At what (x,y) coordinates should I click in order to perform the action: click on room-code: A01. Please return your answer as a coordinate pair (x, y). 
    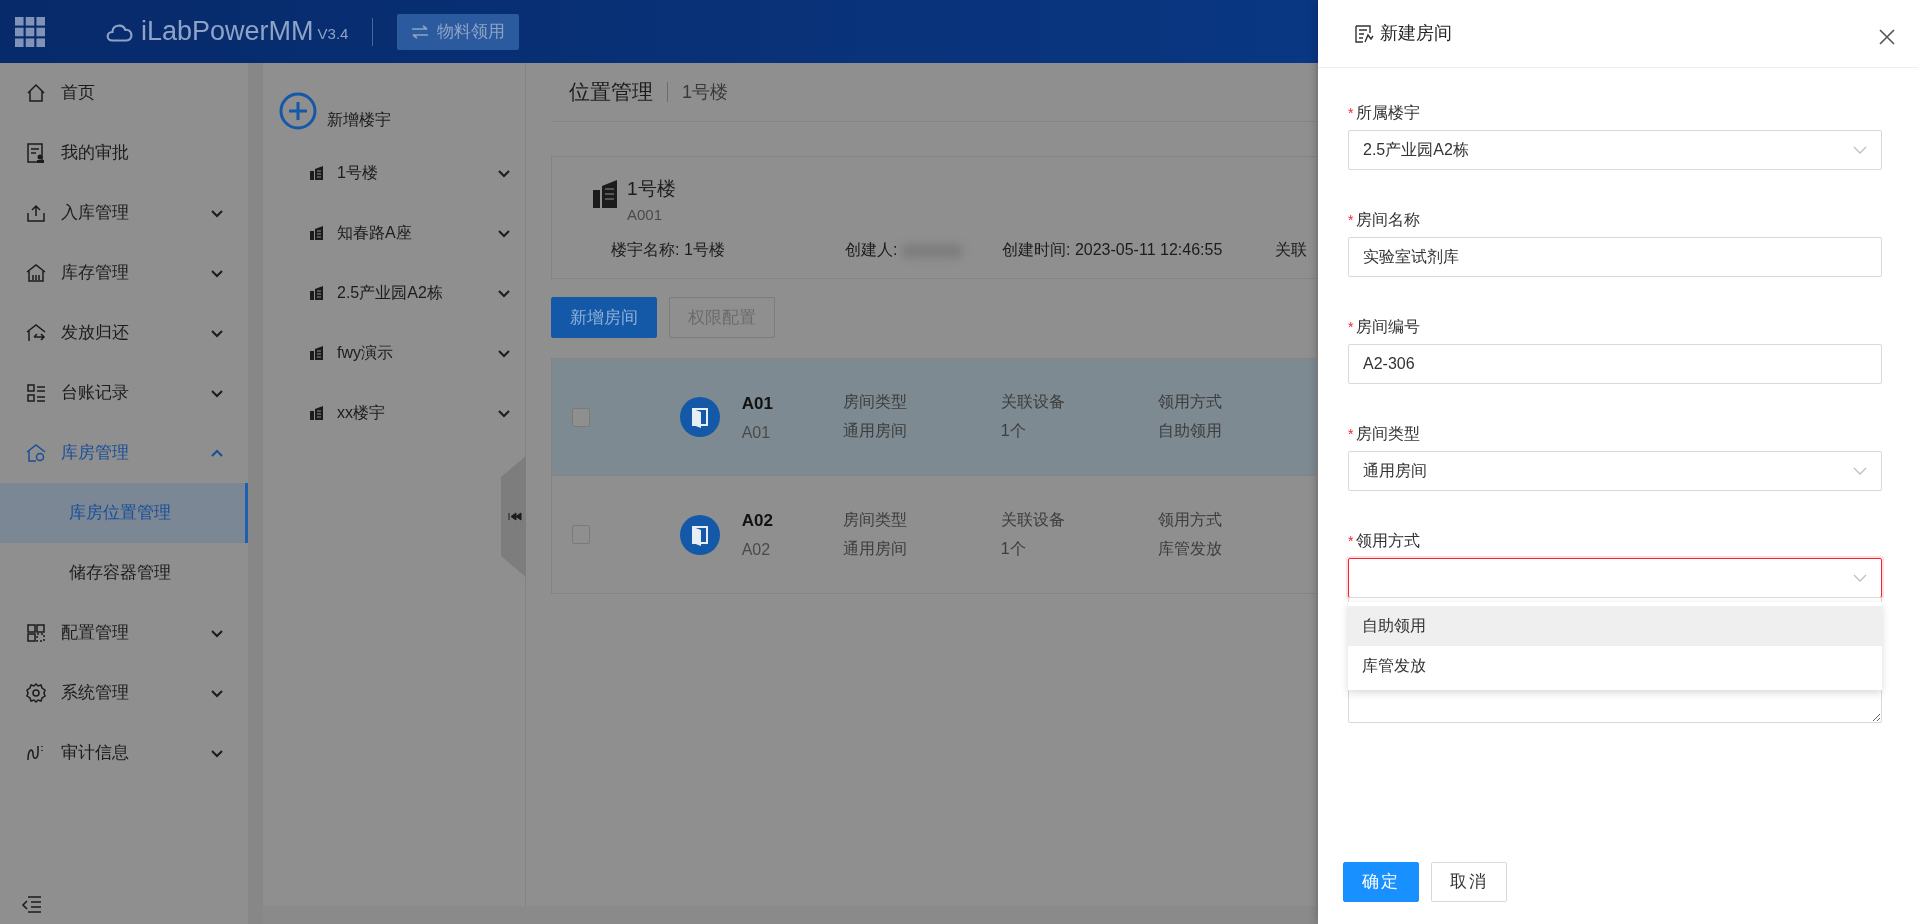
    Looking at the image, I should click on (756, 432).